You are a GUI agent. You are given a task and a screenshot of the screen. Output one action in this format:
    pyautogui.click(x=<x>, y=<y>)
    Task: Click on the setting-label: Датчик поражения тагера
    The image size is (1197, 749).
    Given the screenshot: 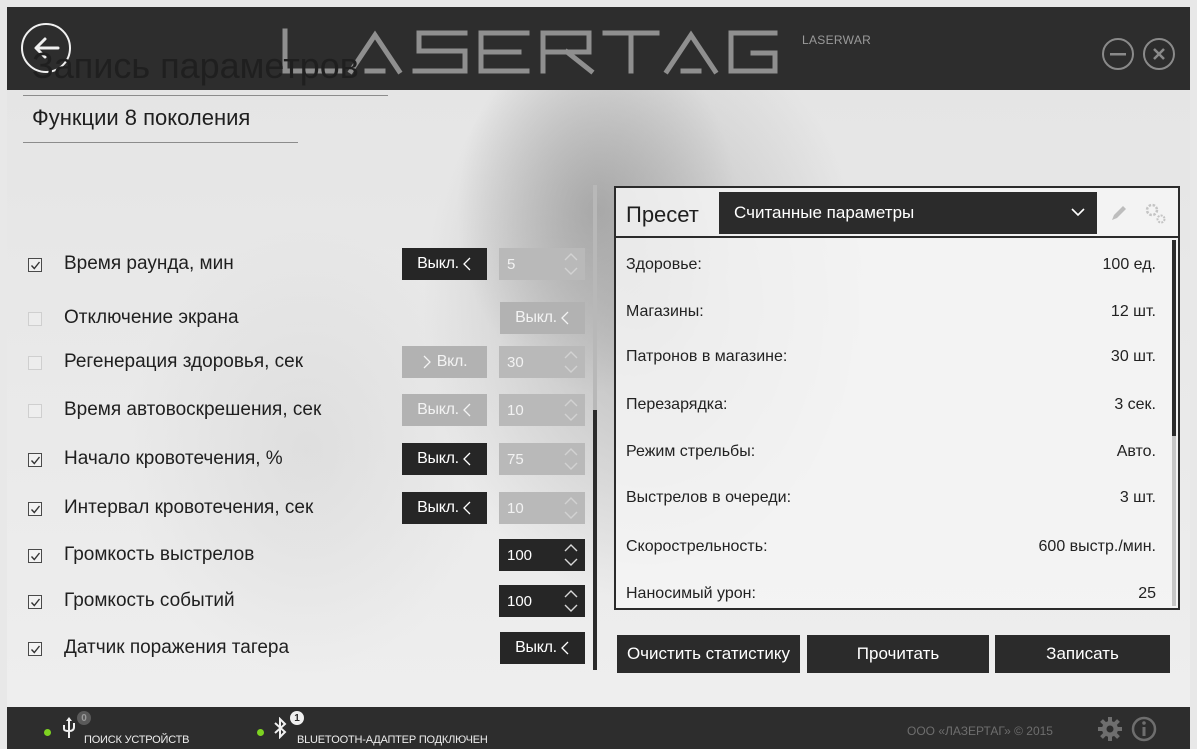 What is the action you would take?
    pyautogui.click(x=177, y=647)
    